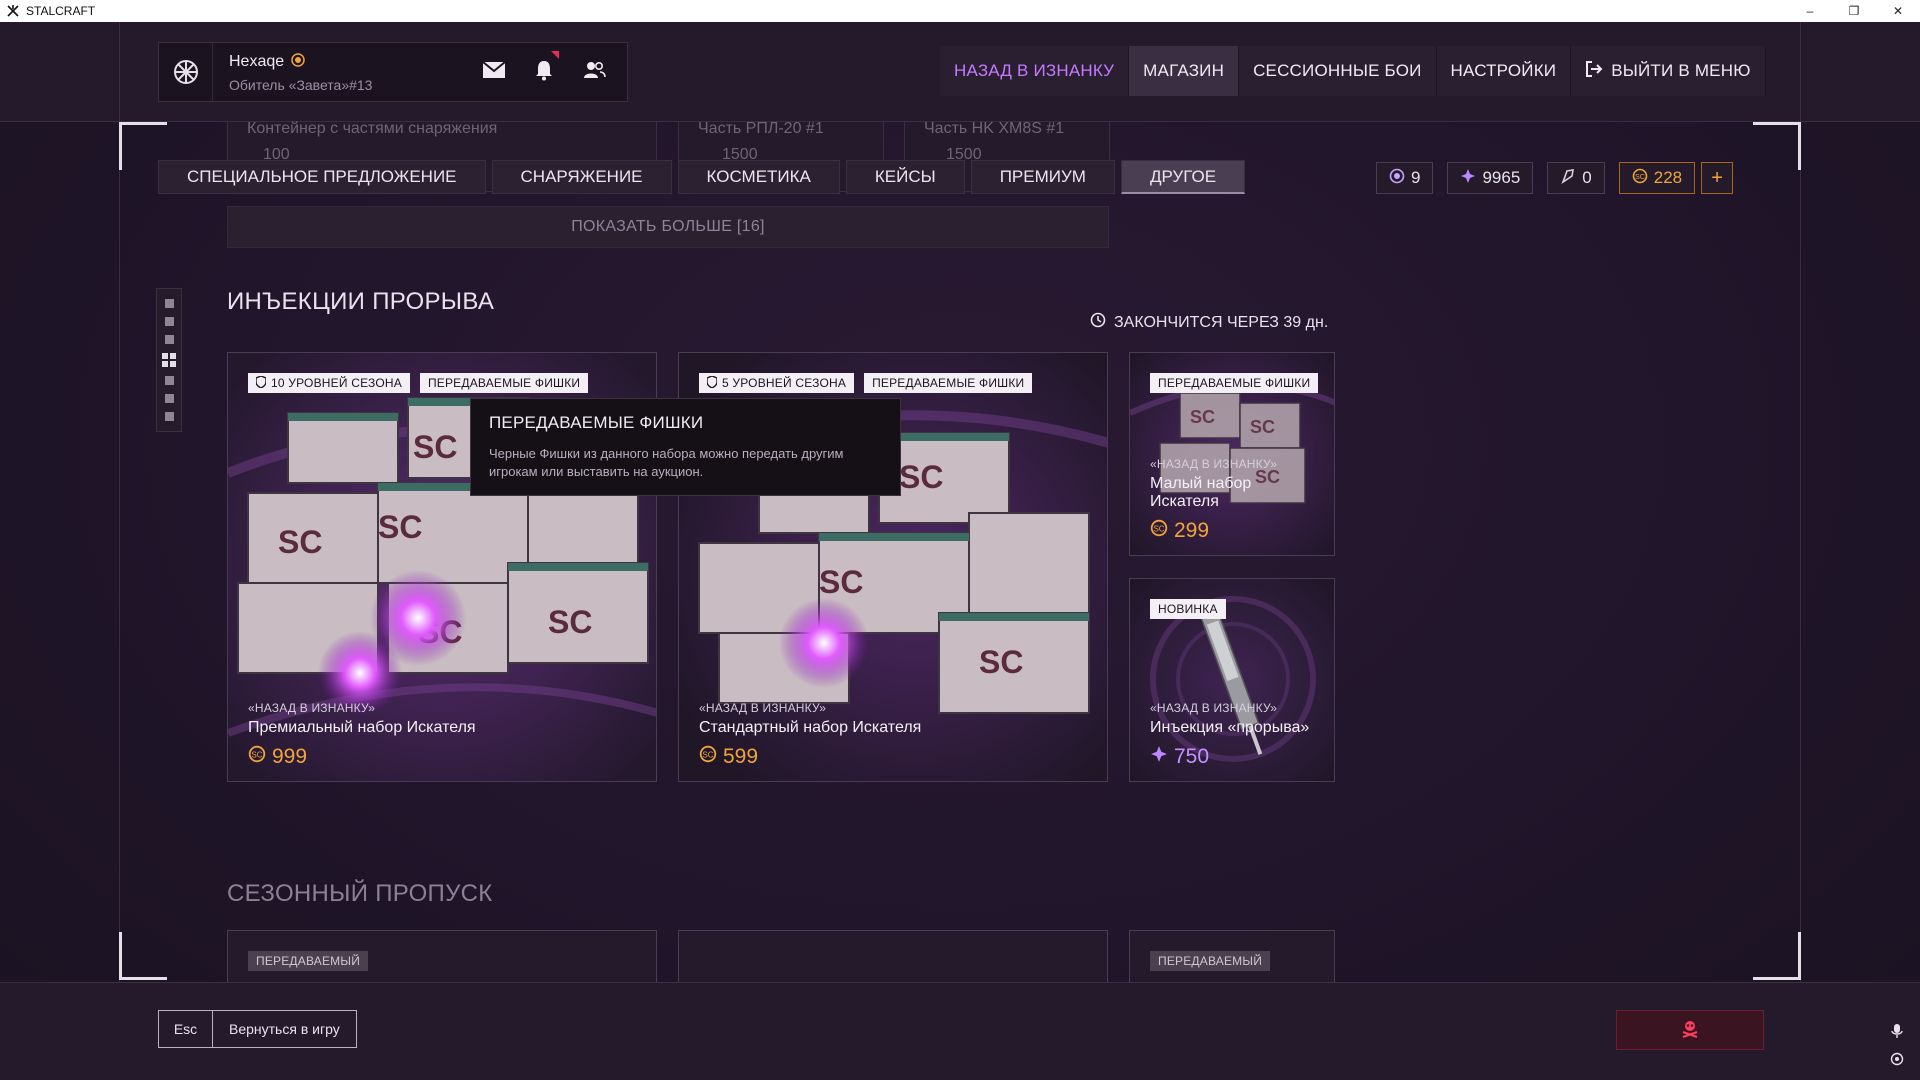 Image resolution: width=1920 pixels, height=1080 pixels. Describe the element at coordinates (1898, 11) in the screenshot. I see `close-window-button: ✕` at that location.